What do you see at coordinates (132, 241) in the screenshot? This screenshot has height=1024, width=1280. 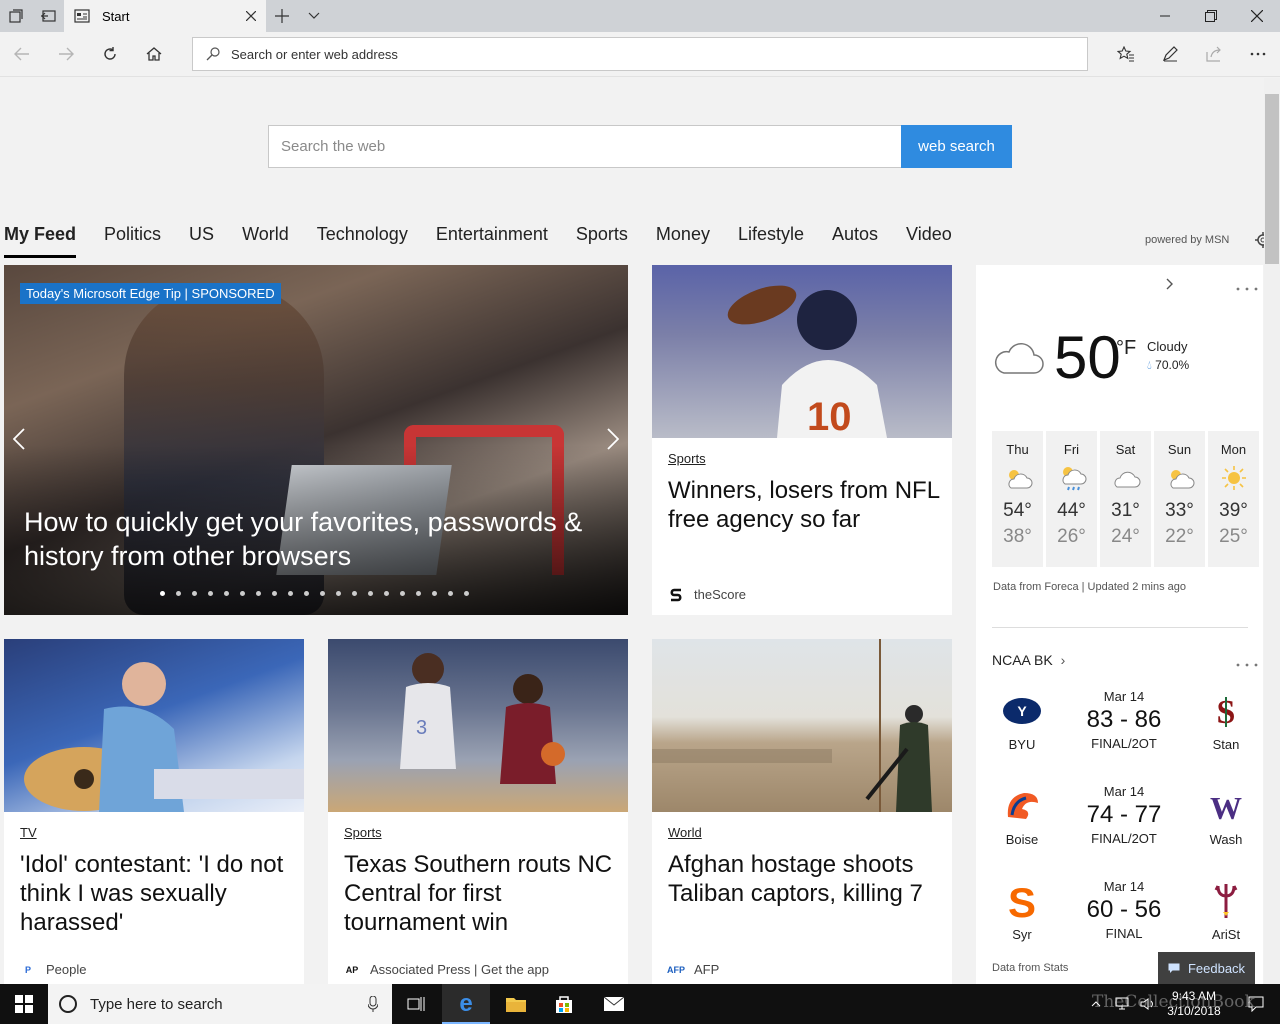 I see `tab-politics: Politics` at bounding box center [132, 241].